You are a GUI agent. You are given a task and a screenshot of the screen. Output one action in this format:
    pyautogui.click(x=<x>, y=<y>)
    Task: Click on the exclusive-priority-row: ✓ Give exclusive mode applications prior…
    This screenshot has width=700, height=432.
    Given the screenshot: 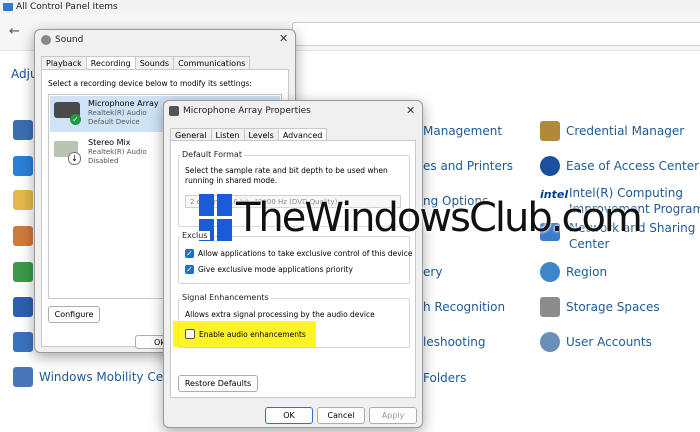 What is the action you would take?
    pyautogui.click(x=269, y=269)
    